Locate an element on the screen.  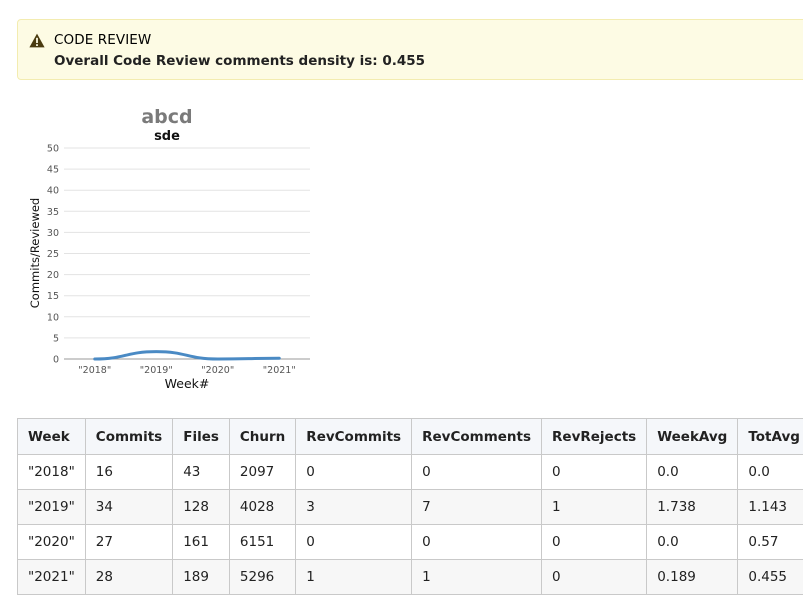
y-tick-label: 10 is located at coordinates (53, 317).